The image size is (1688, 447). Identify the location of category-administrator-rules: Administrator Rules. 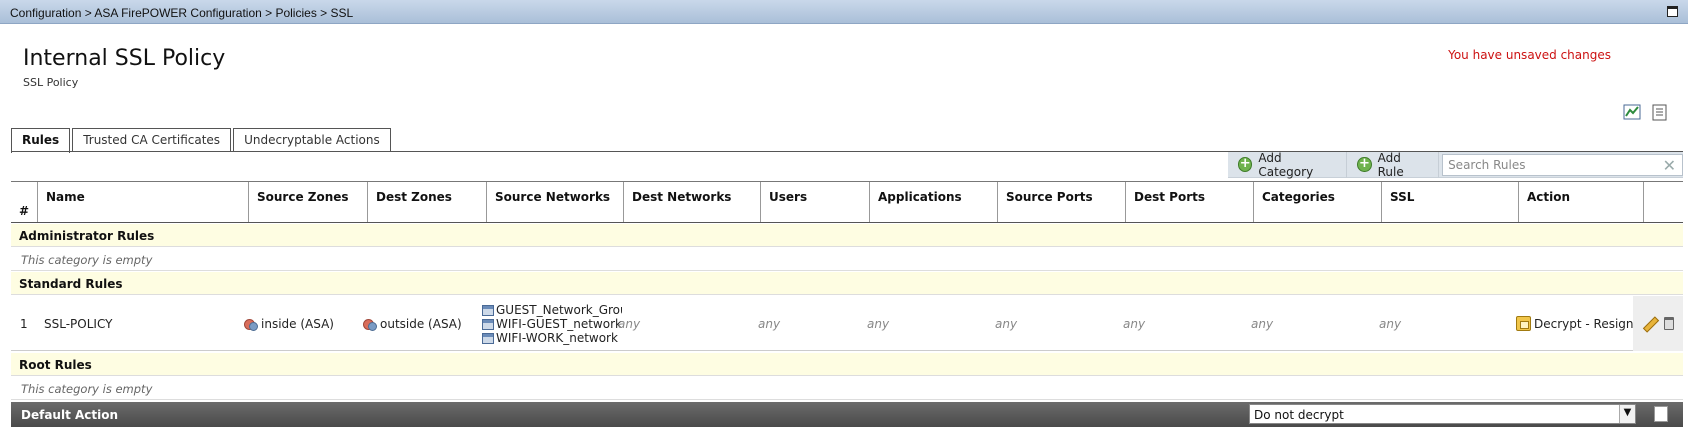
(847, 235).